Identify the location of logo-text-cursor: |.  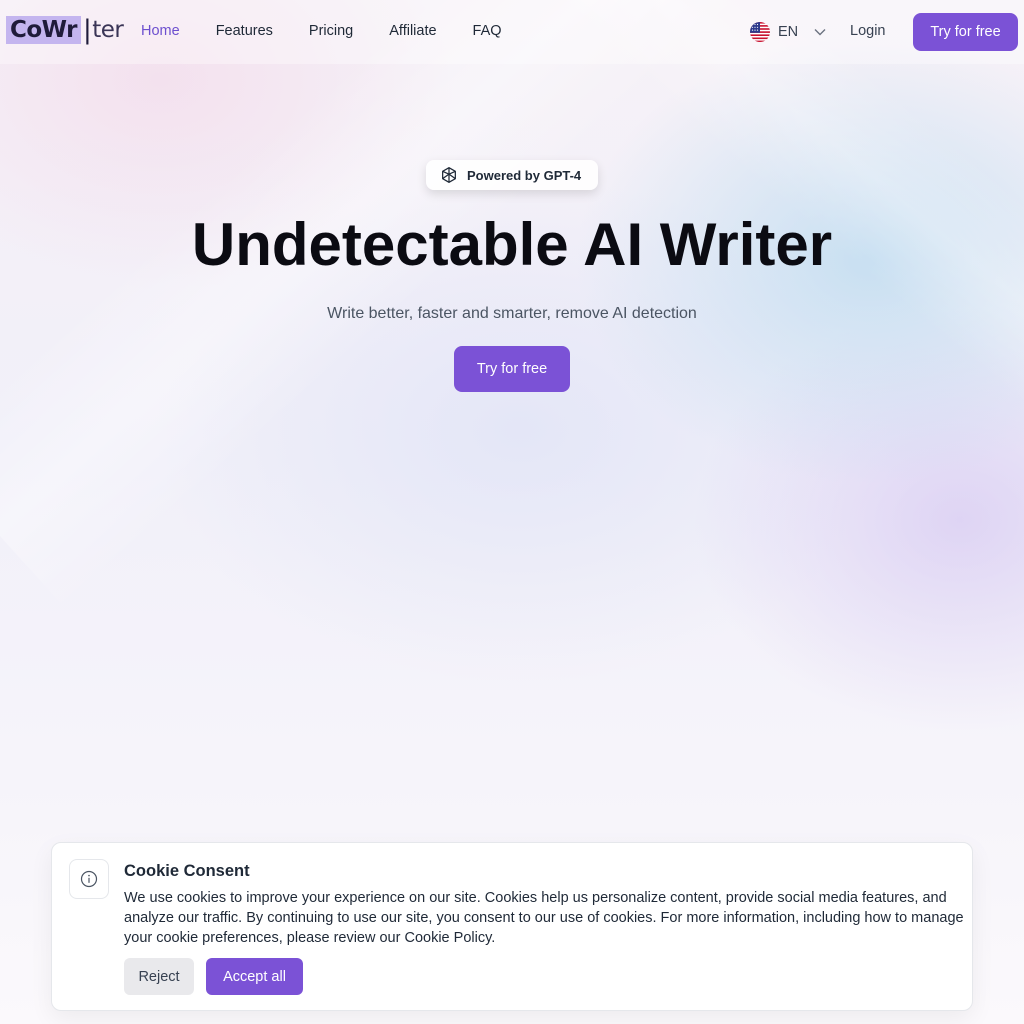
(87, 30).